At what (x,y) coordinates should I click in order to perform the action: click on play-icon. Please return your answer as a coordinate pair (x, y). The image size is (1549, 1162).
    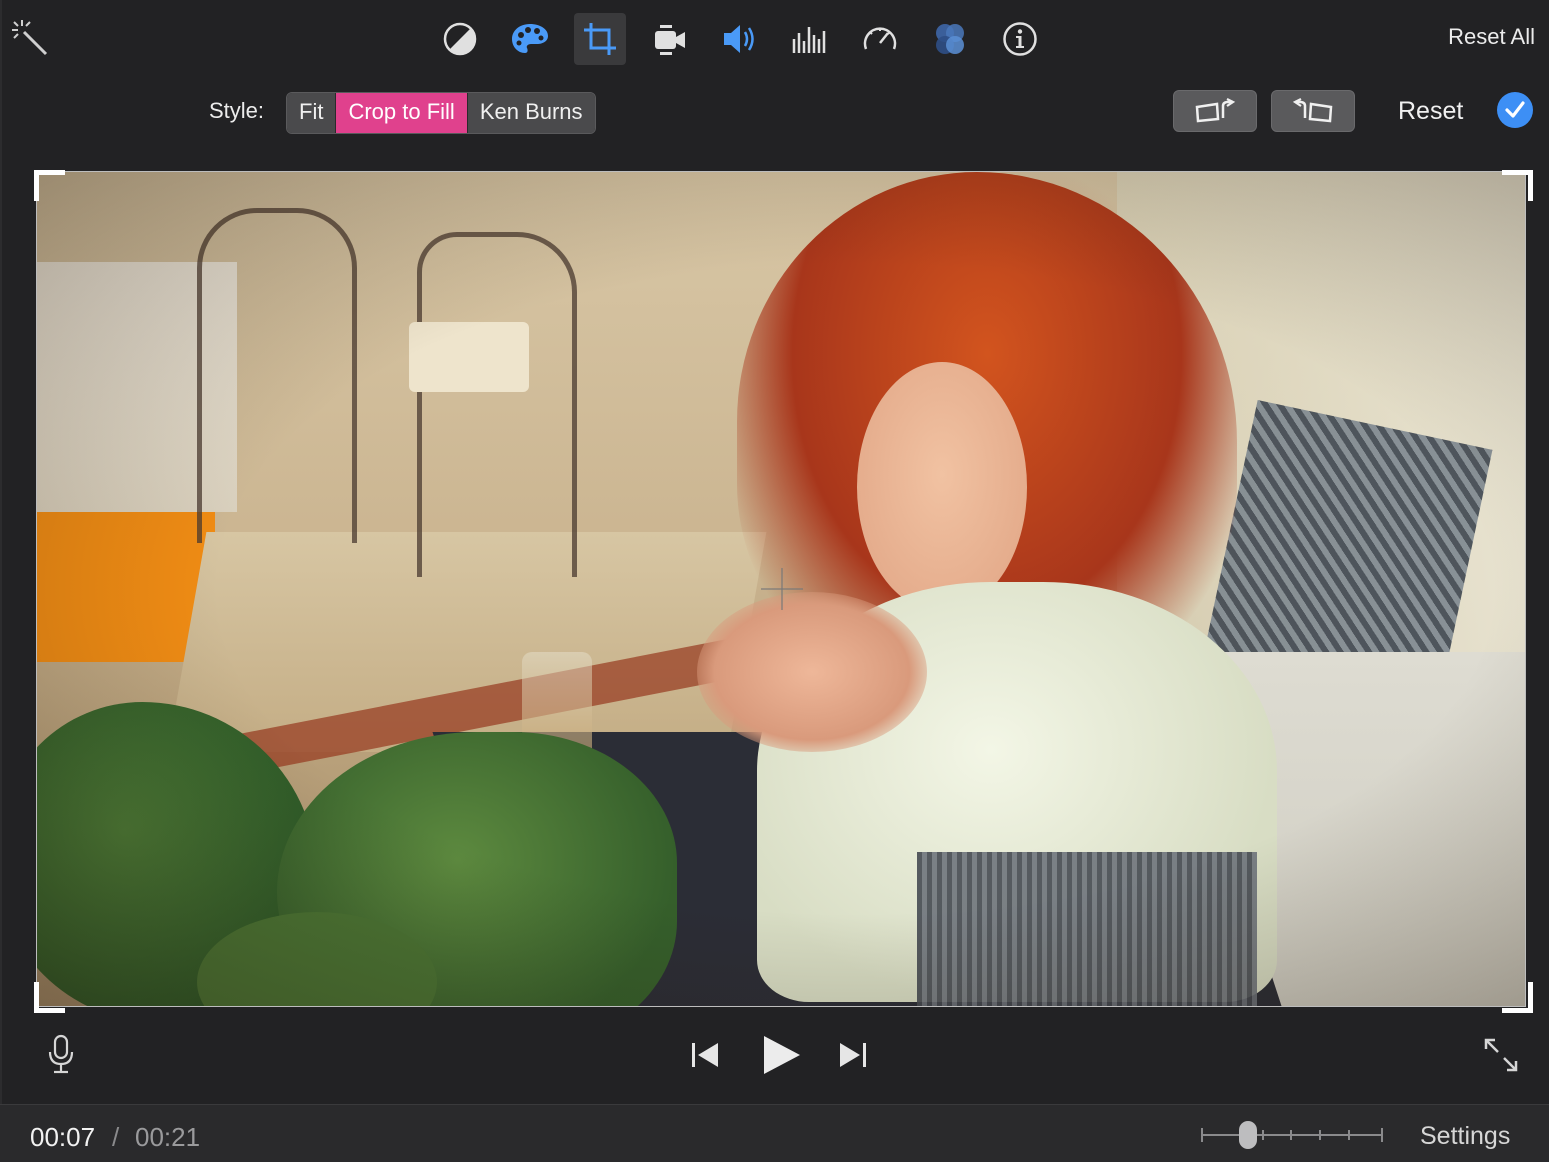
    Looking at the image, I should click on (781, 1057).